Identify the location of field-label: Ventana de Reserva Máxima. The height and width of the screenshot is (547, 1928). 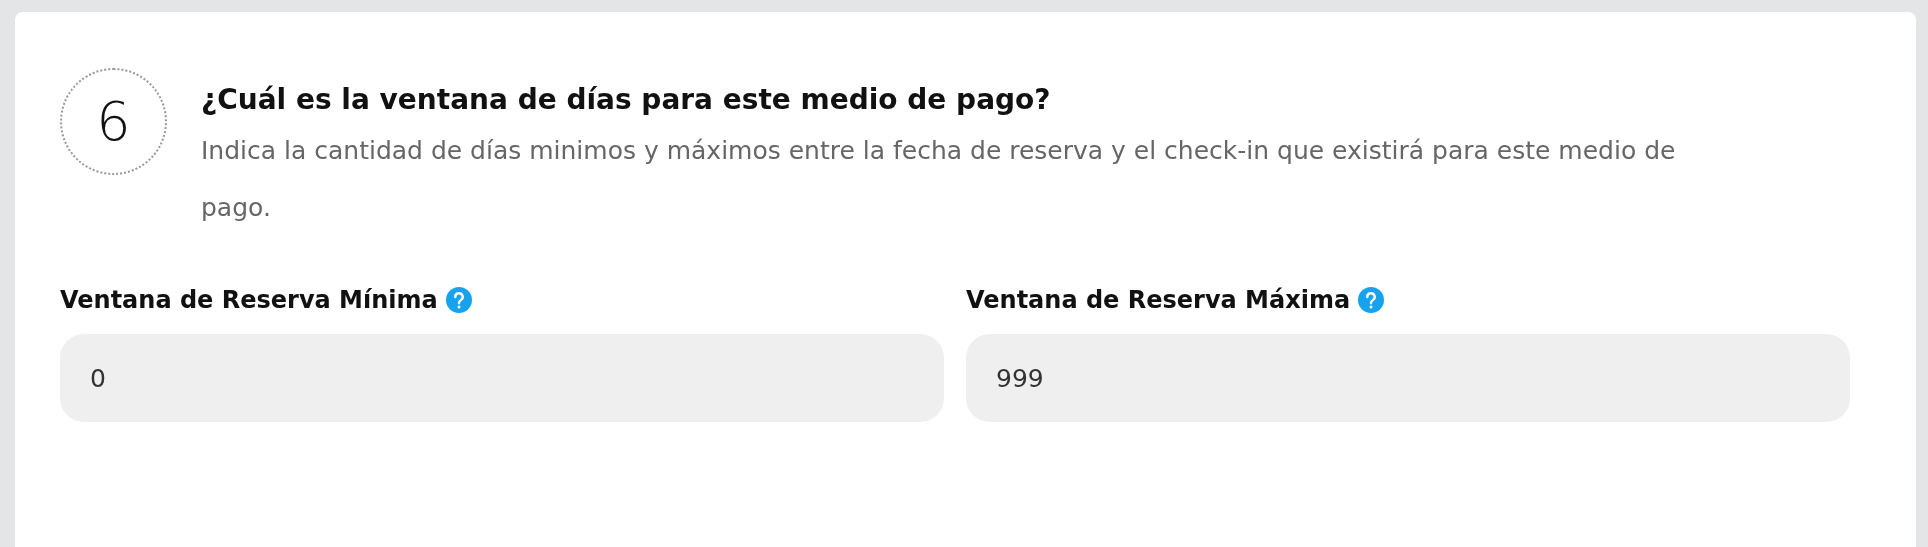
(1158, 300).